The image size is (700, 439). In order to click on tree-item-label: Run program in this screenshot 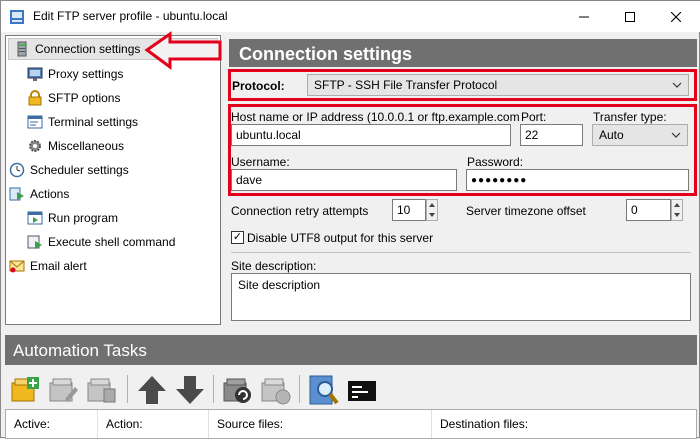, I will do `click(83, 218)`.